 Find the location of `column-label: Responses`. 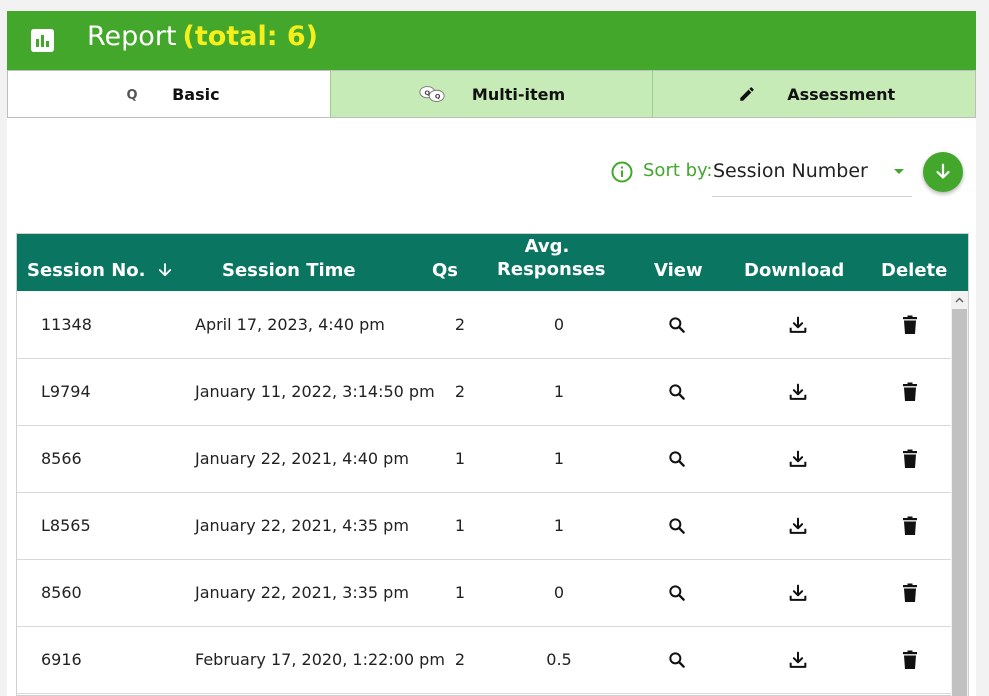

column-label: Responses is located at coordinates (551, 269).